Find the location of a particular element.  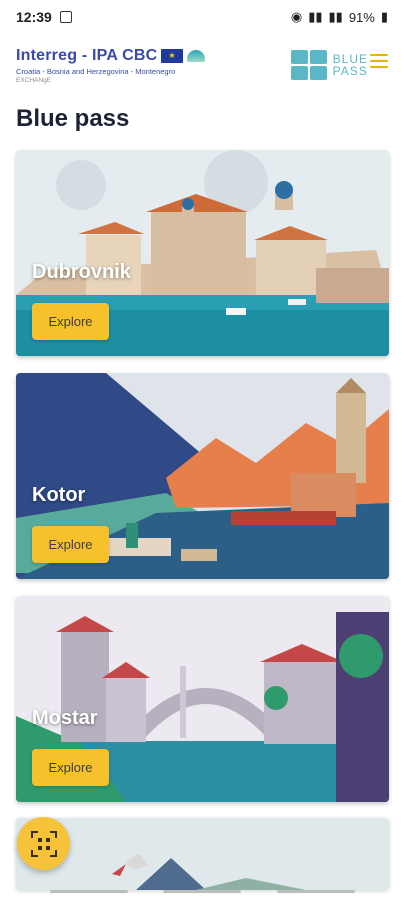

partial-card-illustration is located at coordinates (202, 854).